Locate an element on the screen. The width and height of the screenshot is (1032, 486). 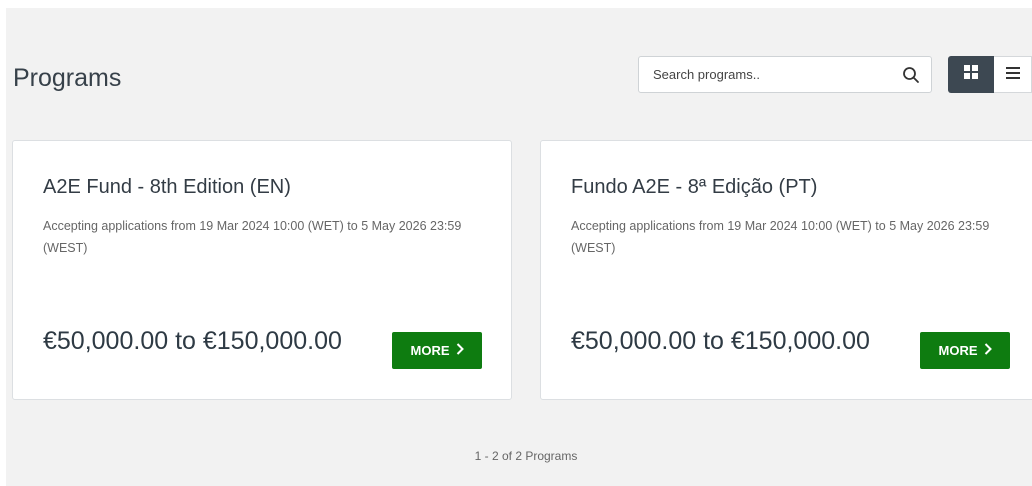
program-title: Fundo A2E - 8ª Edição (PT) is located at coordinates (694, 187).